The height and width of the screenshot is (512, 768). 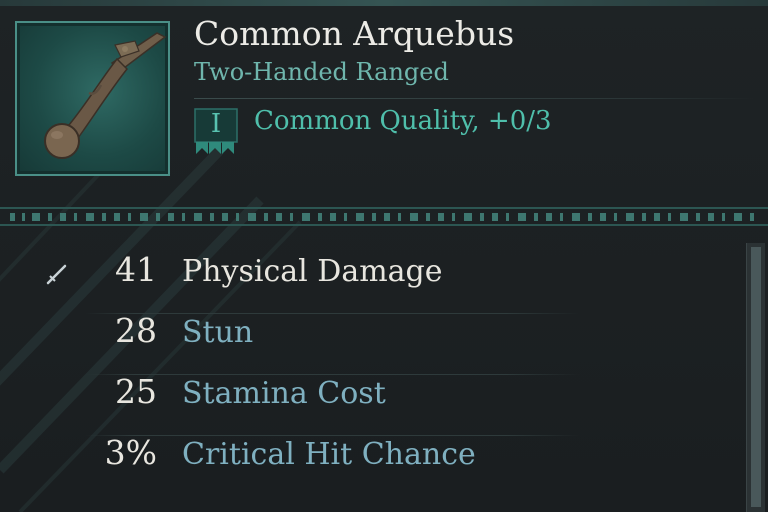 What do you see at coordinates (329, 454) in the screenshot?
I see `stat-label: Critical Hit Chance` at bounding box center [329, 454].